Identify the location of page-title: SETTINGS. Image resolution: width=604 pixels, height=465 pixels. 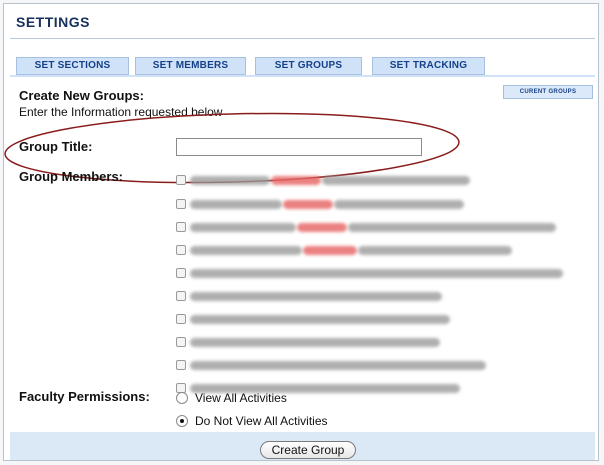
(53, 22).